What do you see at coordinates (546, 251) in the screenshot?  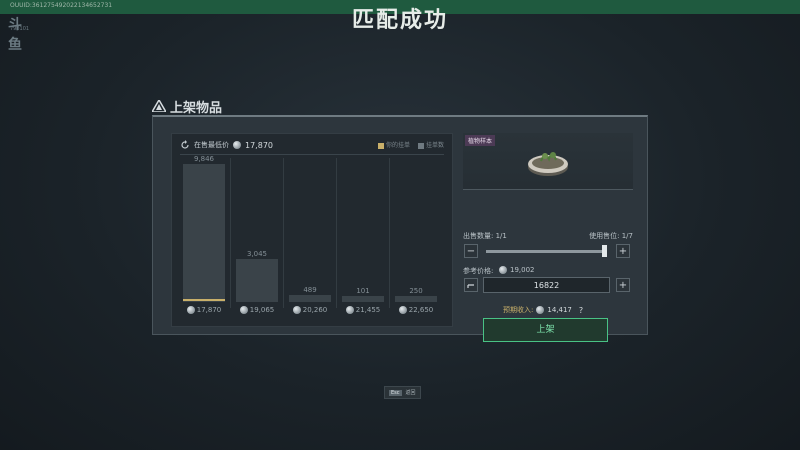 I see `quantity-slider` at bounding box center [546, 251].